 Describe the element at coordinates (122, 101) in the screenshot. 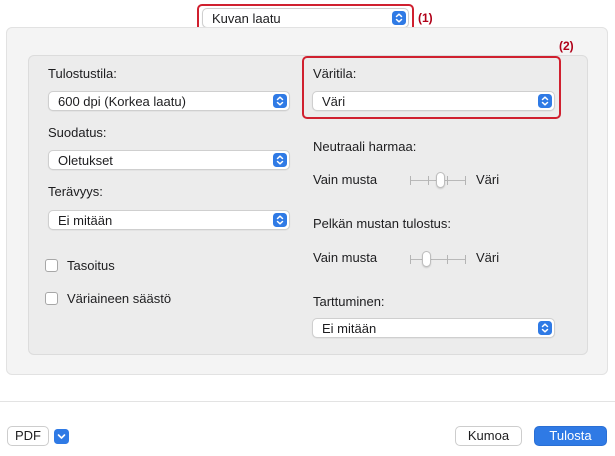

I see `print-mode-value: 600 dpi (Korkea laatu)` at that location.